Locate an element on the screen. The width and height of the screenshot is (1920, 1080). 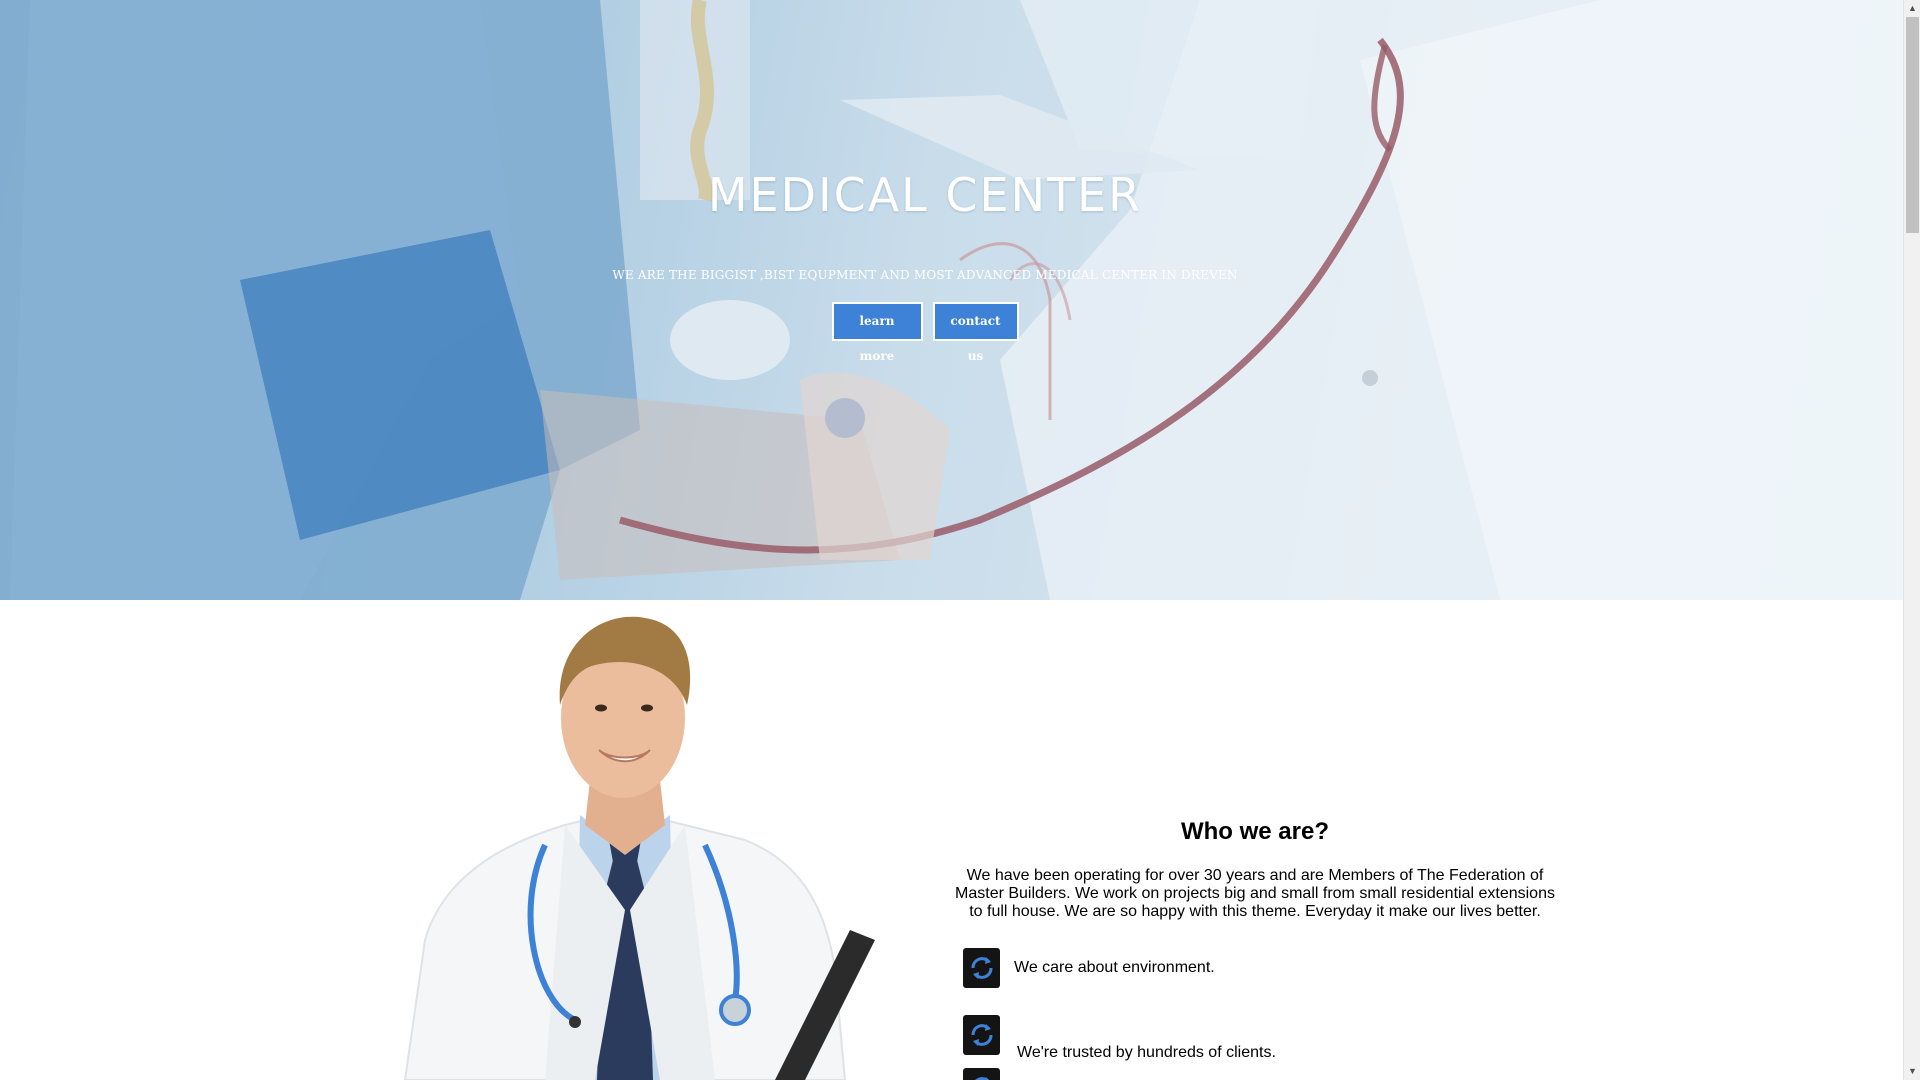
scrollbar-thumb is located at coordinates (1912, 125).